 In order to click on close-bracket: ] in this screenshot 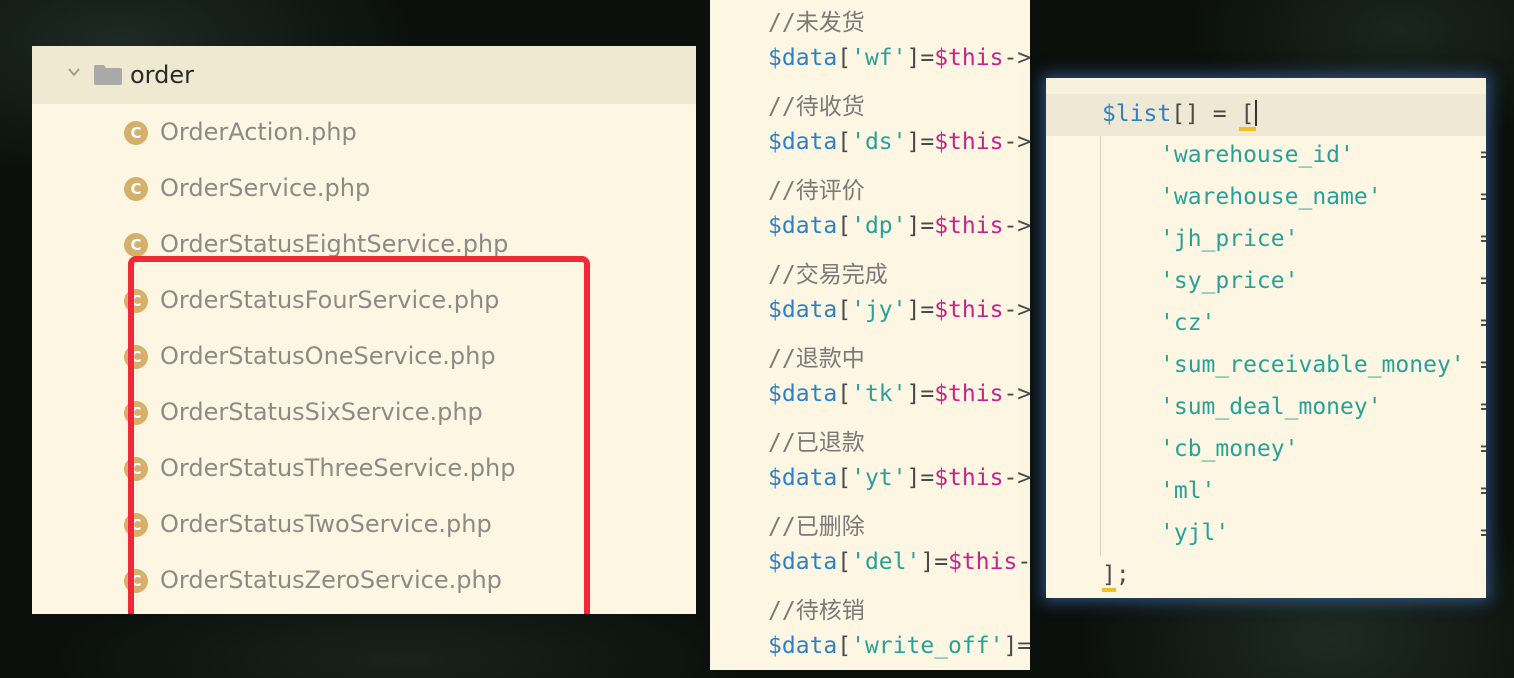, I will do `click(1109, 575)`.